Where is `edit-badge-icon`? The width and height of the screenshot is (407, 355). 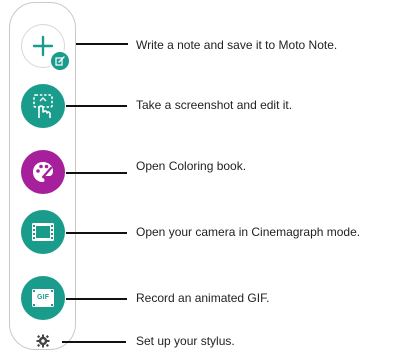
edit-badge-icon is located at coordinates (60, 61).